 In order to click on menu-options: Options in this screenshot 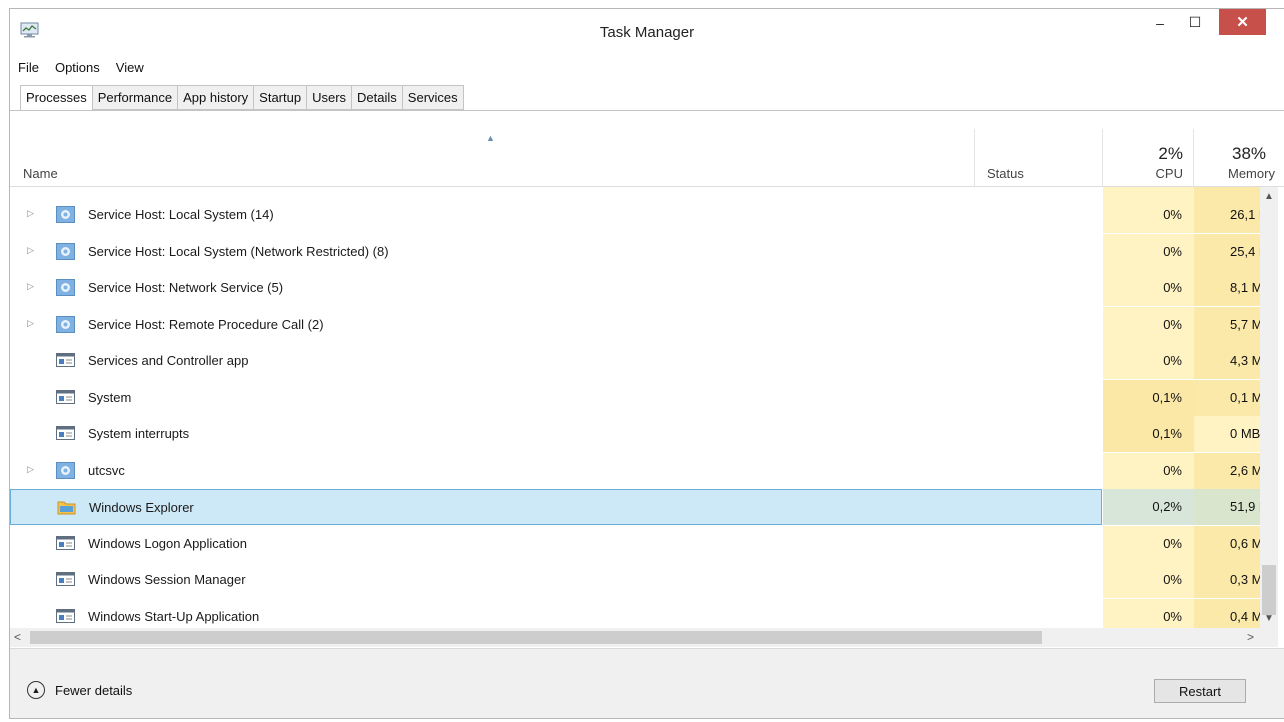, I will do `click(77, 67)`.